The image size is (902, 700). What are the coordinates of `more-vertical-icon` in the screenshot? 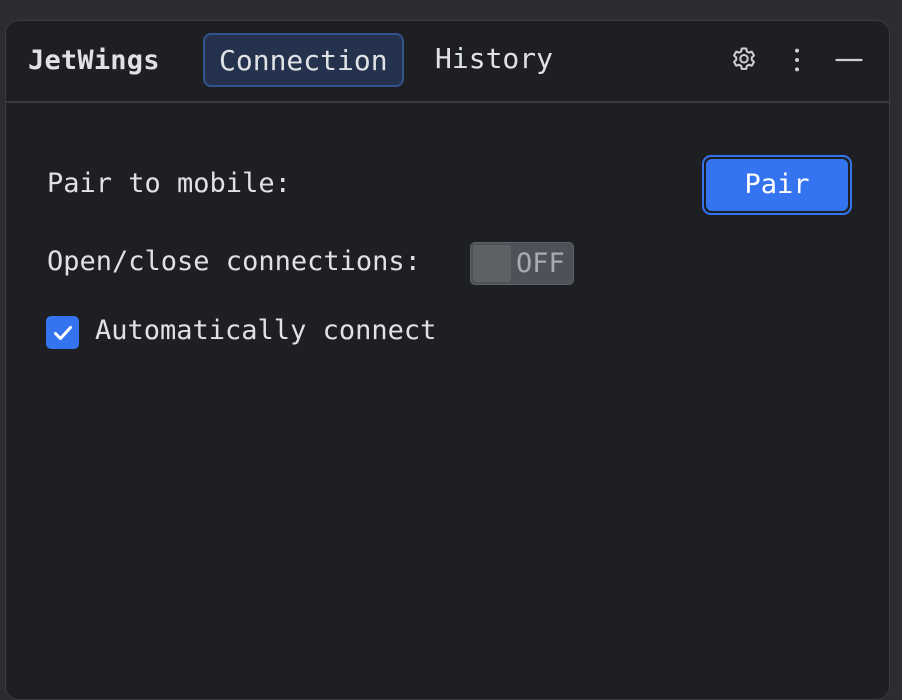 It's located at (797, 60).